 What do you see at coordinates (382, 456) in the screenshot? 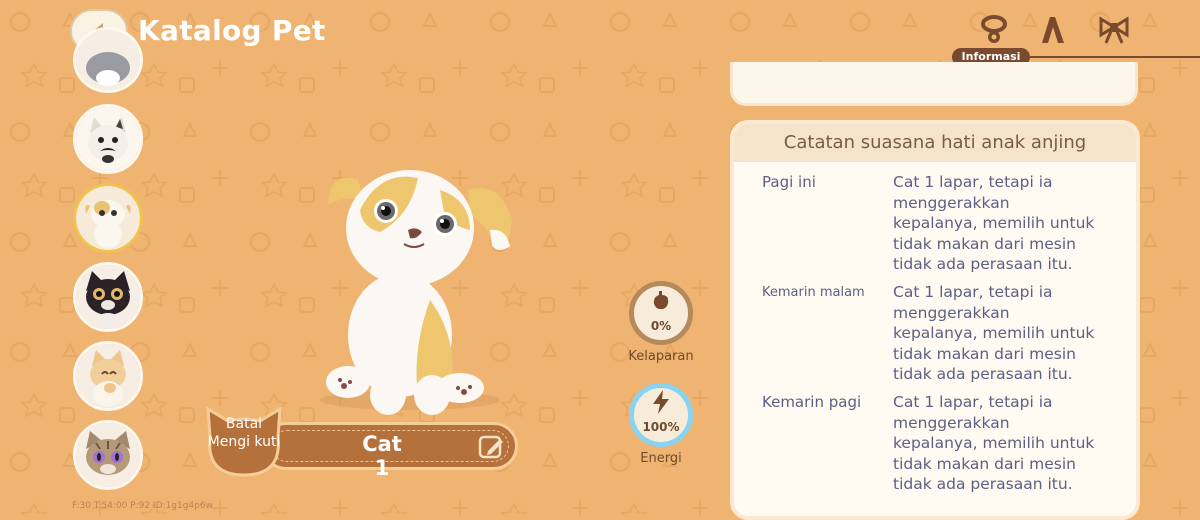
I see `pet-name: Cat 1` at bounding box center [382, 456].